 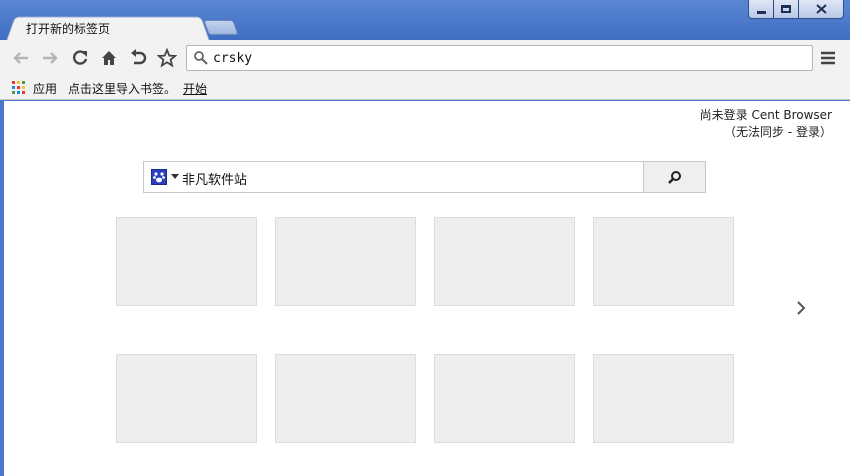 I want to click on window-controls, so click(x=796, y=10).